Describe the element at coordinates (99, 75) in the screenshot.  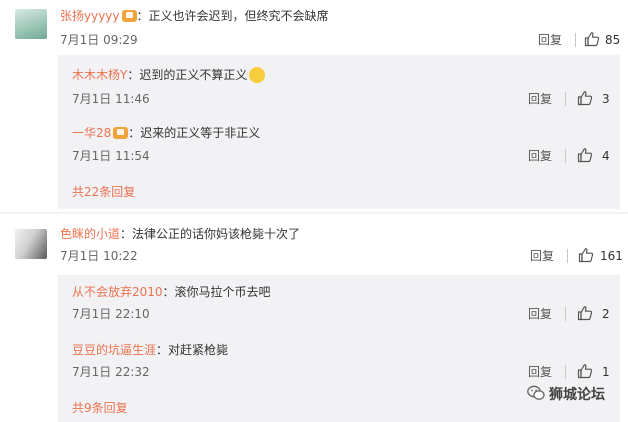
I see `username-link: 木木木杨Y` at that location.